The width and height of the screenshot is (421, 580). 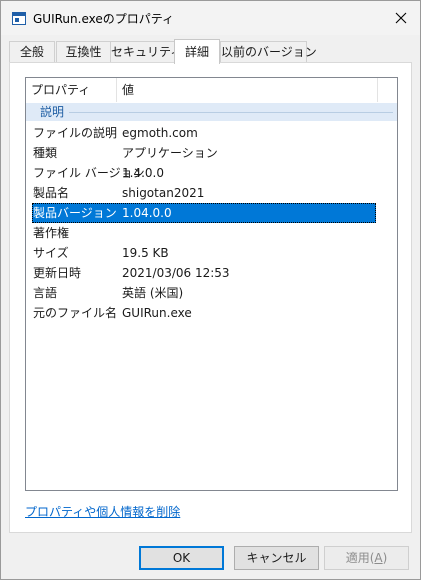 What do you see at coordinates (204, 213) in the screenshot?
I see `property-row-selected: 製品バージョン 1.04.0.0` at bounding box center [204, 213].